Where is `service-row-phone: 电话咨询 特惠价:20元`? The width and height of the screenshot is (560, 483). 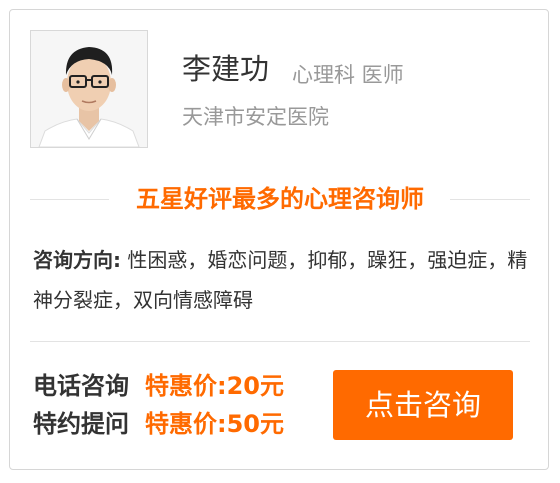 service-row-phone: 电话咨询 特惠价:20元 is located at coordinates (158, 386).